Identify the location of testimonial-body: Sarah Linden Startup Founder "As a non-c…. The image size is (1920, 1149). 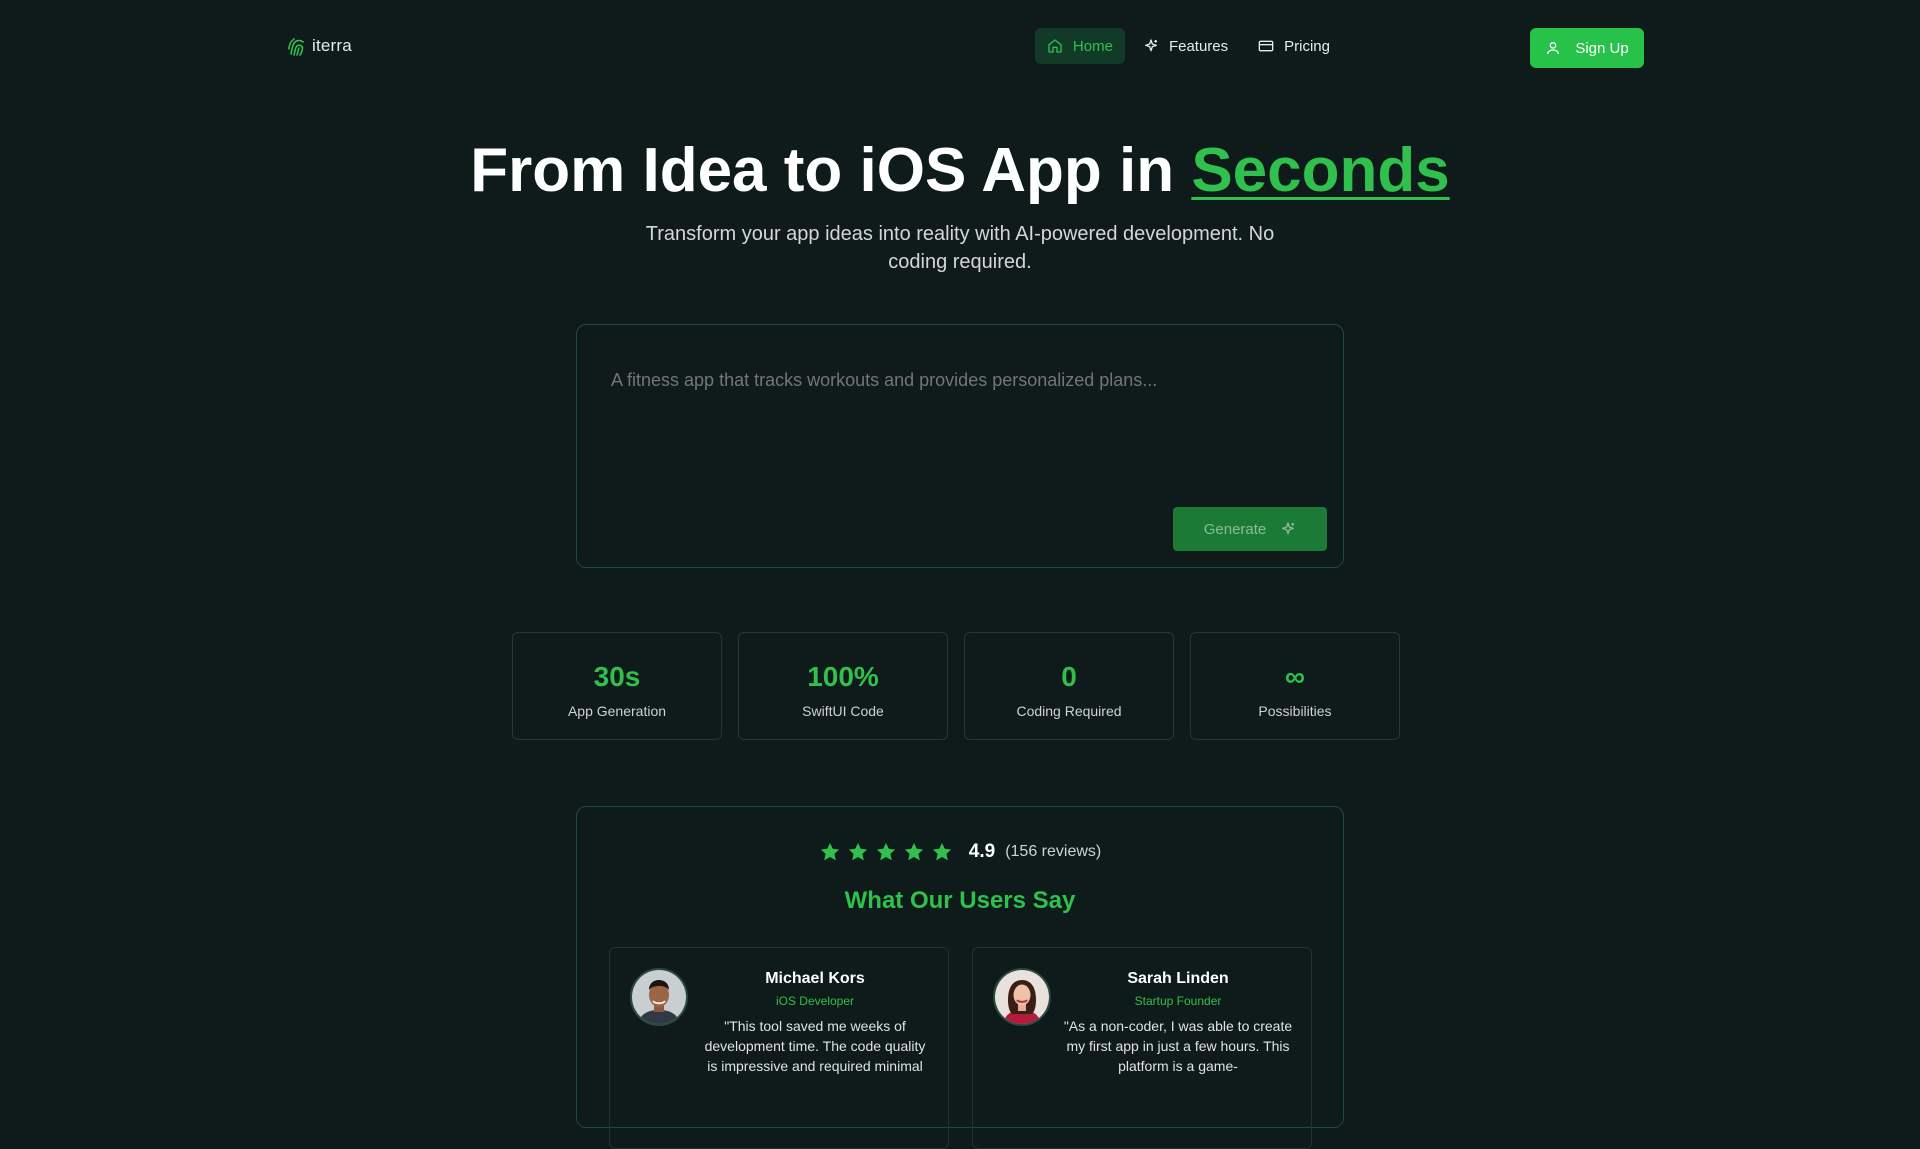
(1178, 1023).